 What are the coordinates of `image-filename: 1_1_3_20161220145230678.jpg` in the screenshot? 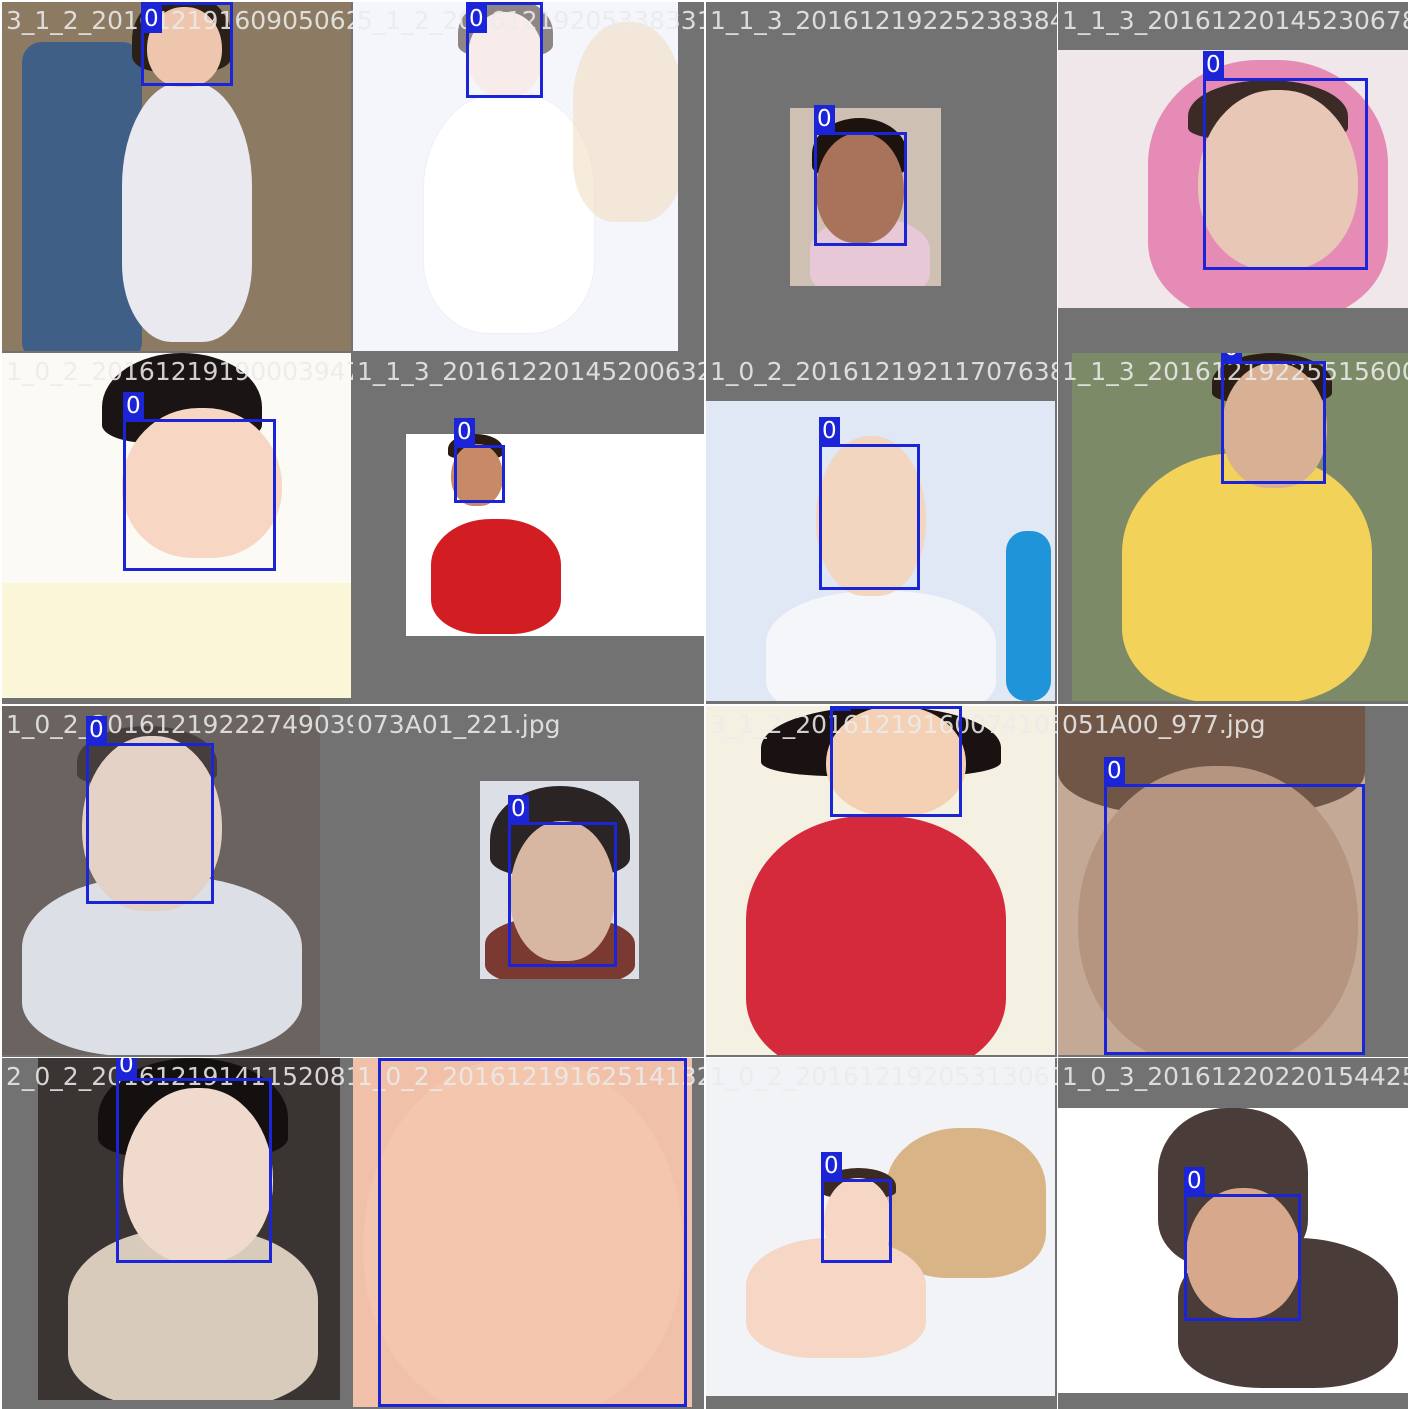 It's located at (1235, 20).